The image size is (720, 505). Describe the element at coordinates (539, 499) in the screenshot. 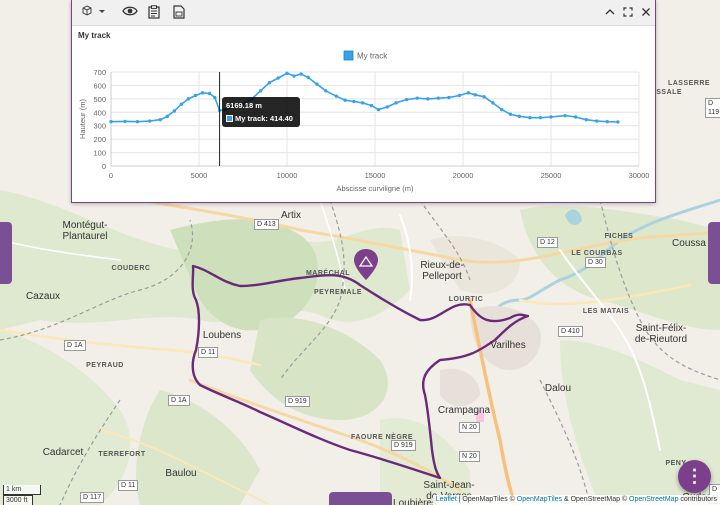

I see `openmaptiles-link: OpenMapTiles` at that location.